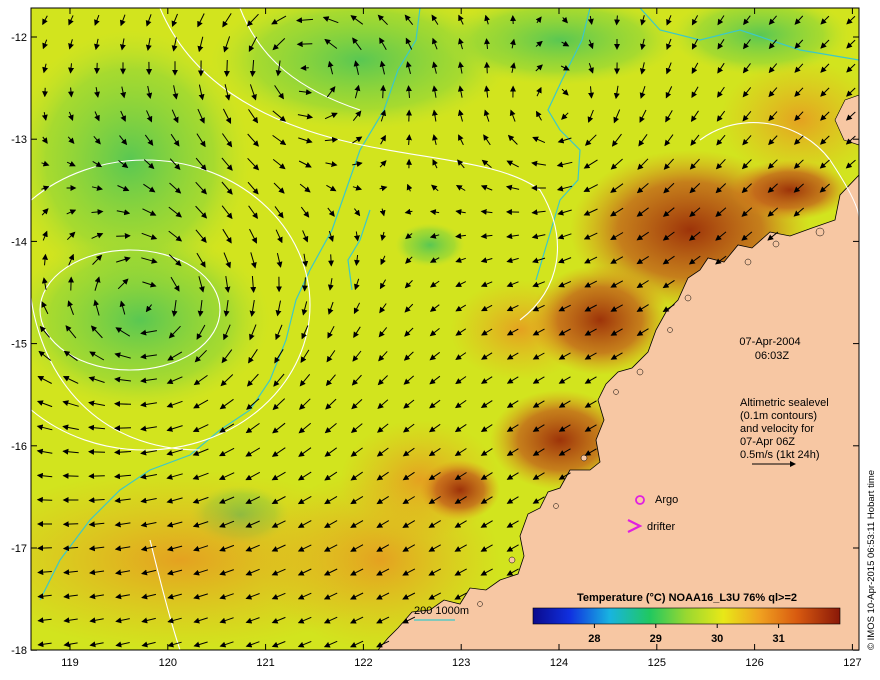  I want to click on colorbar-tick-label: 30, so click(717, 639).